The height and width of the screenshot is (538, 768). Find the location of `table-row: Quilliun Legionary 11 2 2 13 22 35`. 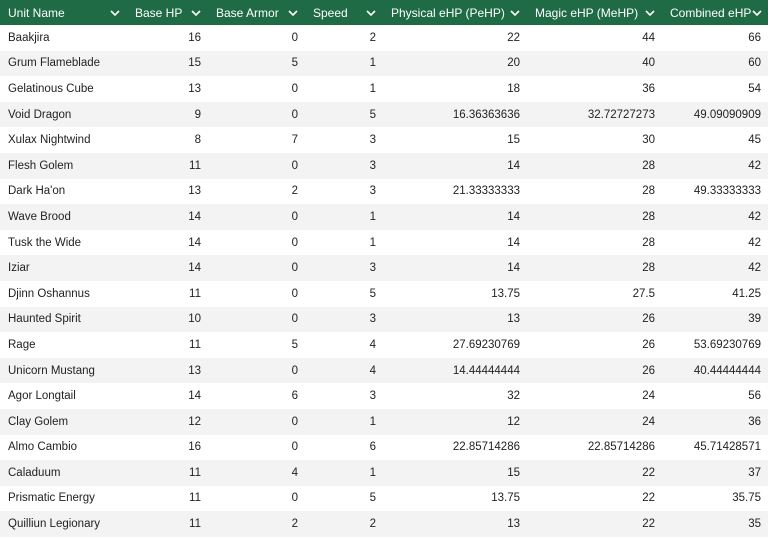

table-row: Quilliun Legionary 11 2 2 13 22 35 is located at coordinates (384, 524).